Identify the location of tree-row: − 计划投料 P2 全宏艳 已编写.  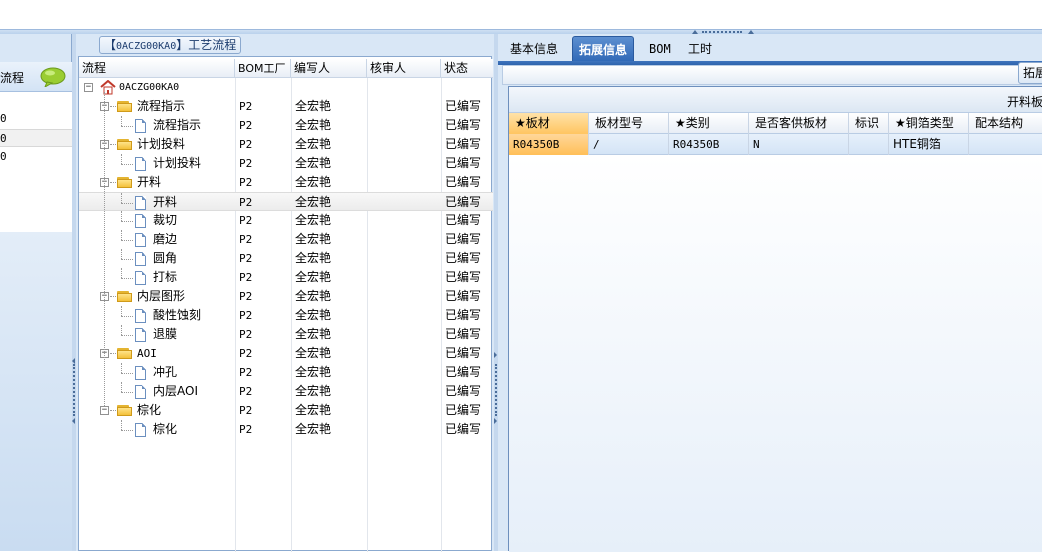
(286, 144).